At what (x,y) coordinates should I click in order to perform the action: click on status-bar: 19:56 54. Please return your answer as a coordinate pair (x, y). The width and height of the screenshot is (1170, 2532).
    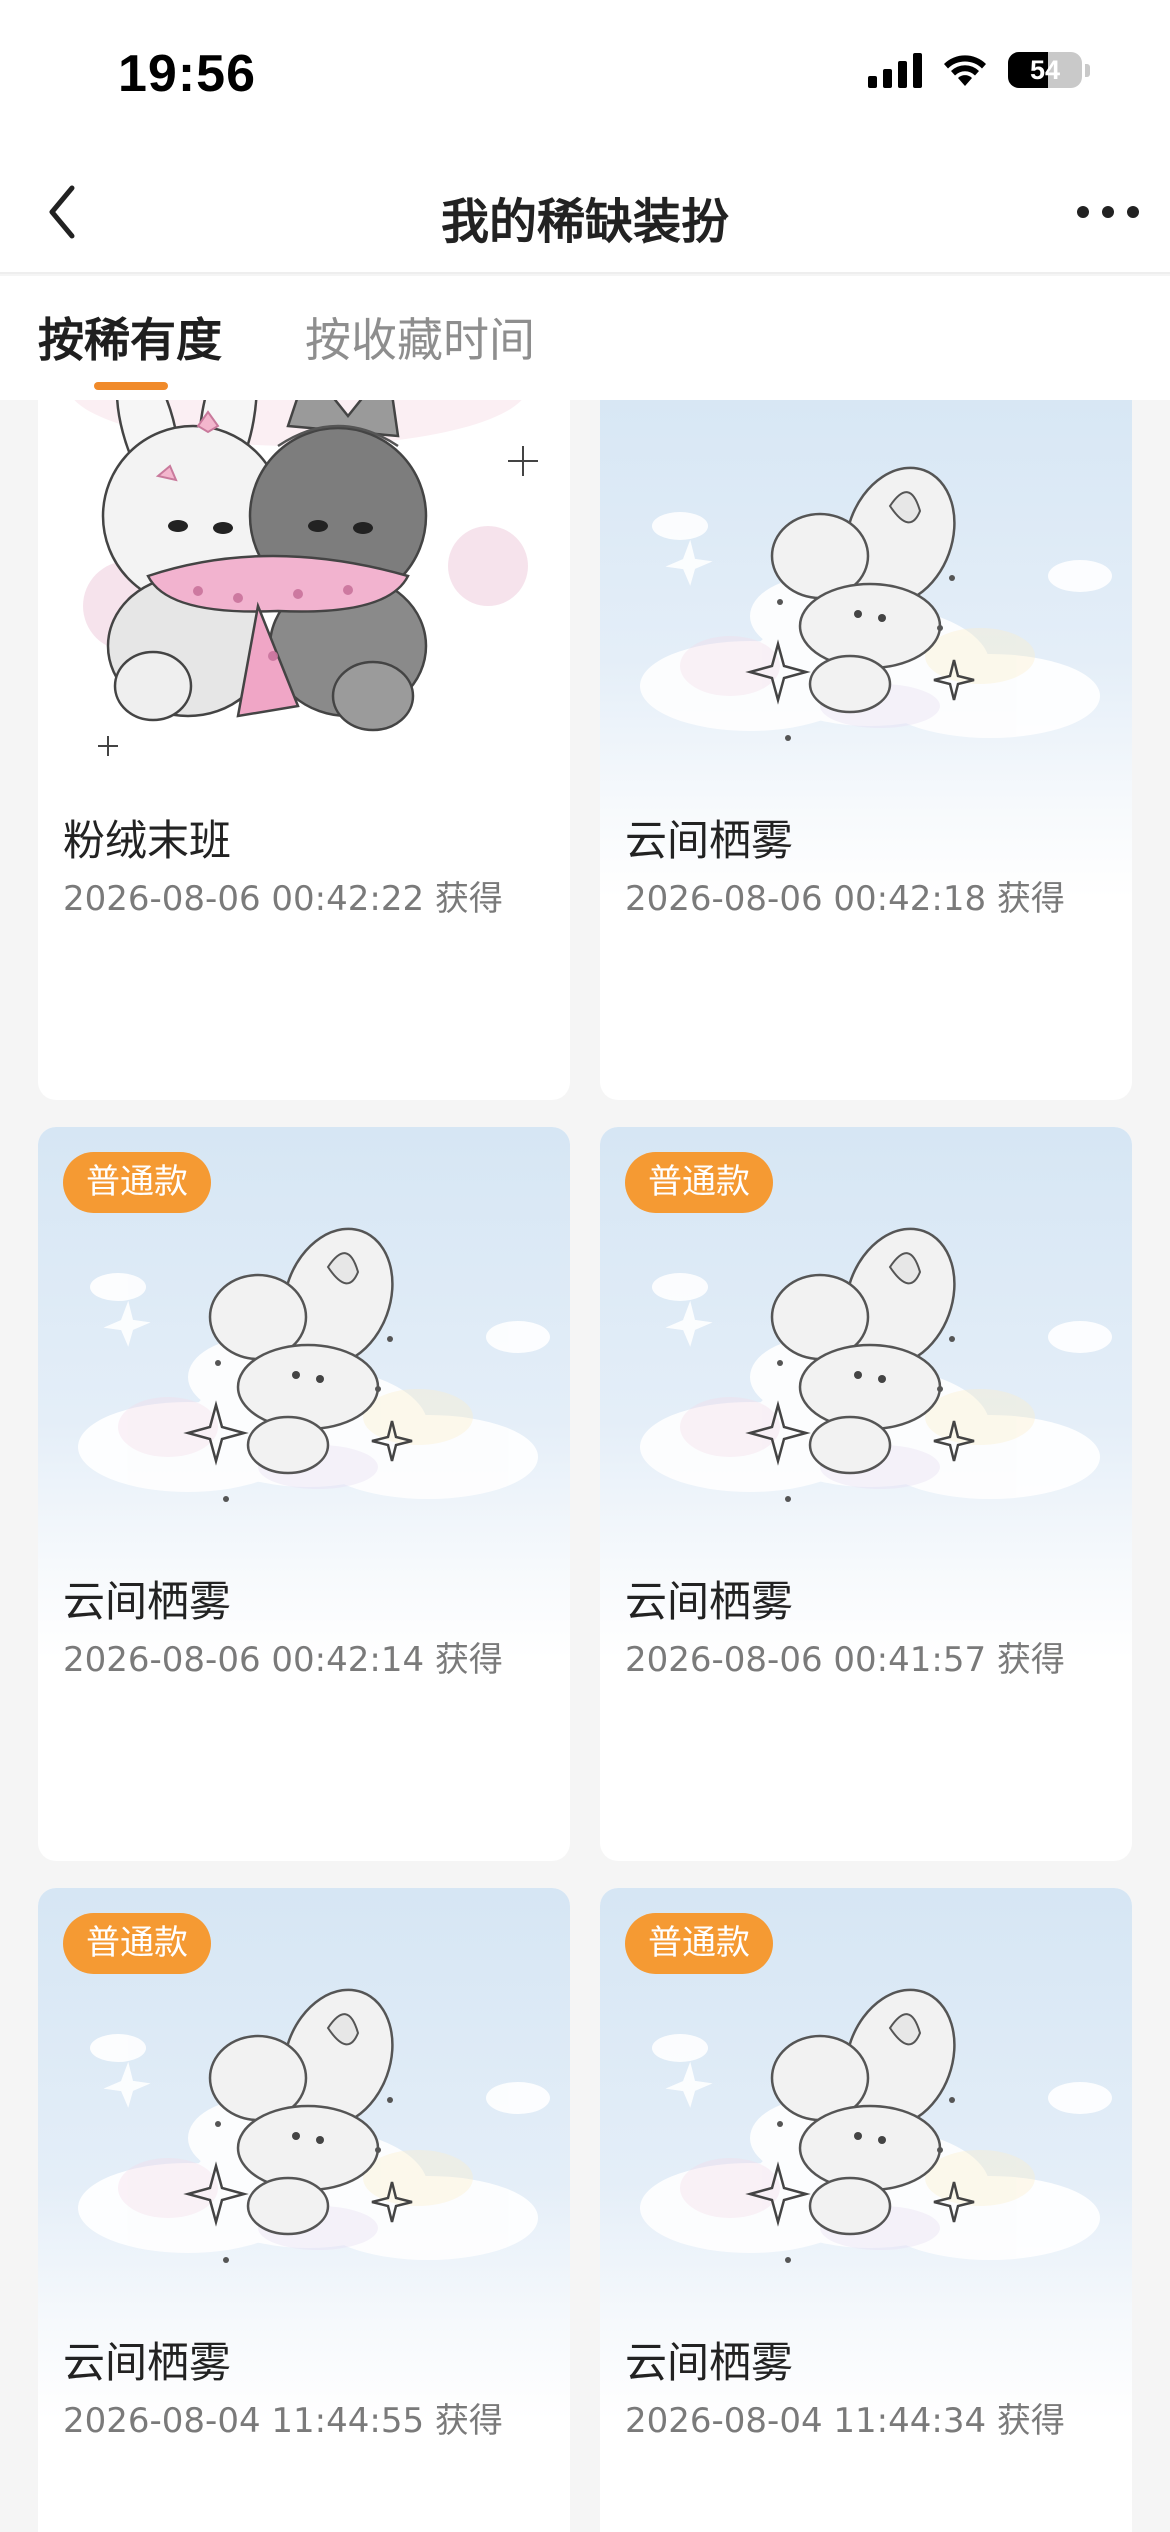
    Looking at the image, I should click on (585, 75).